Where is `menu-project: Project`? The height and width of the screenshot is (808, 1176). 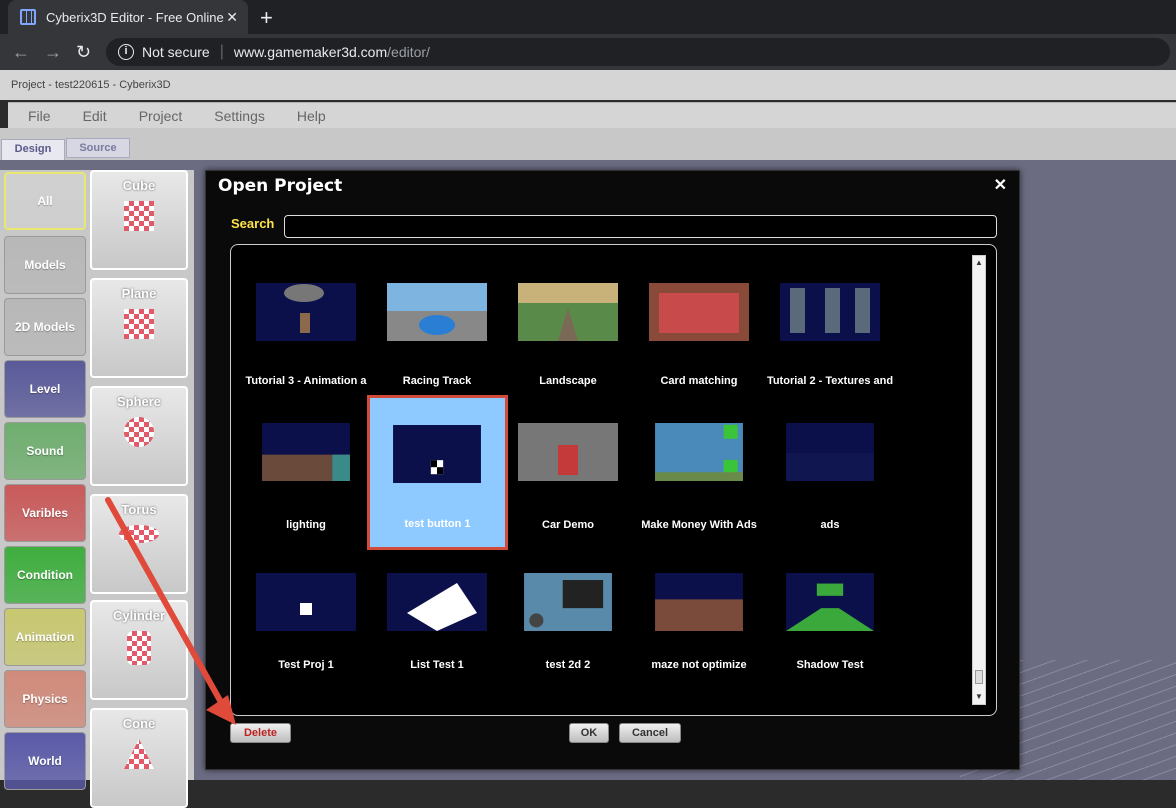 menu-project: Project is located at coordinates (157, 115).